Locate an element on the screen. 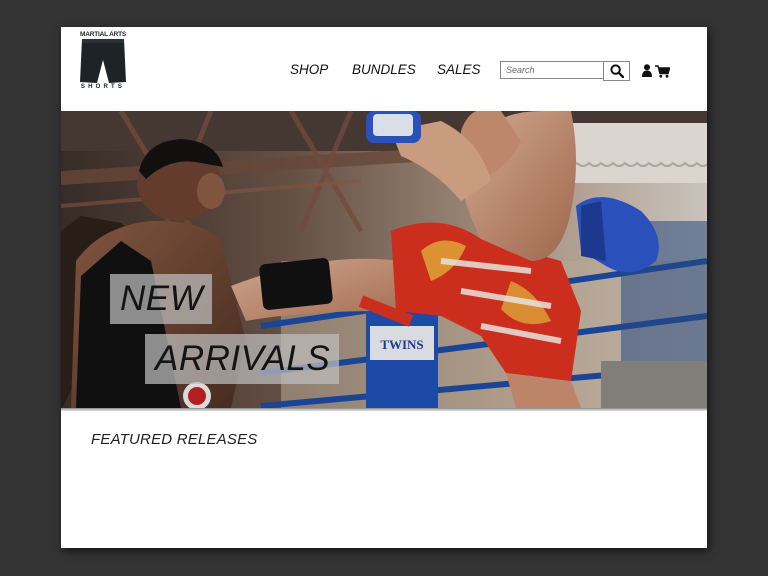  shorts-logo-icon is located at coordinates (103, 61).